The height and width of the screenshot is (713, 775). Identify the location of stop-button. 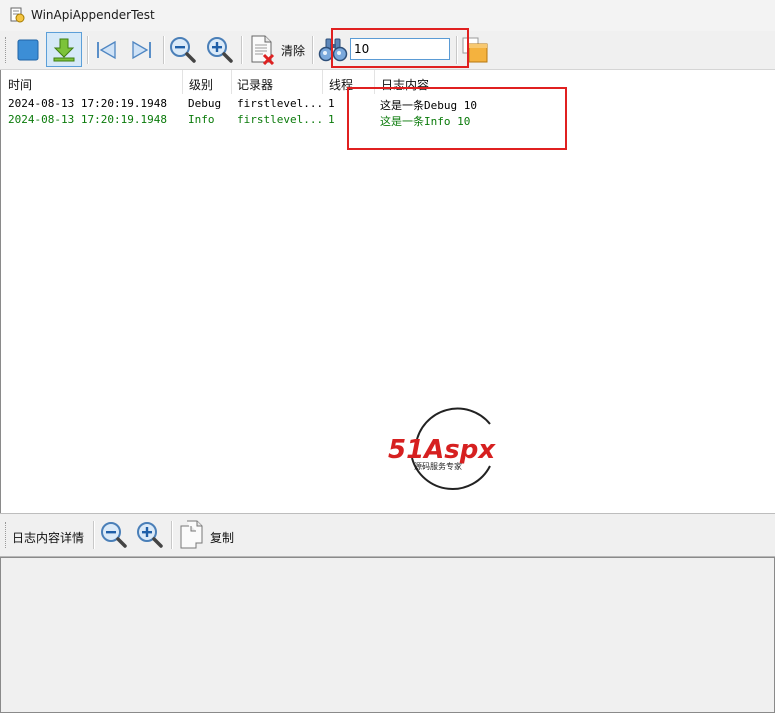
(28, 50).